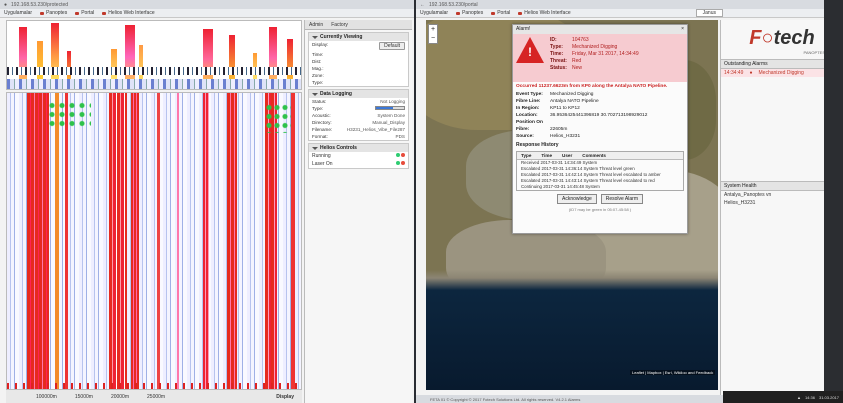 Image resolution: width=843 pixels, height=403 pixels. I want to click on network-icon: ▲, so click(799, 397).